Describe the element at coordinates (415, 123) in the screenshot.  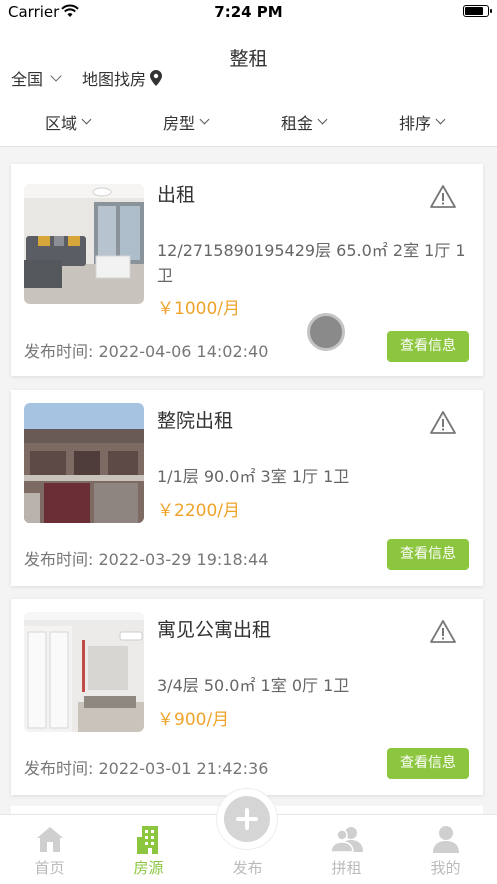
I see `filter-label: 排序` at that location.